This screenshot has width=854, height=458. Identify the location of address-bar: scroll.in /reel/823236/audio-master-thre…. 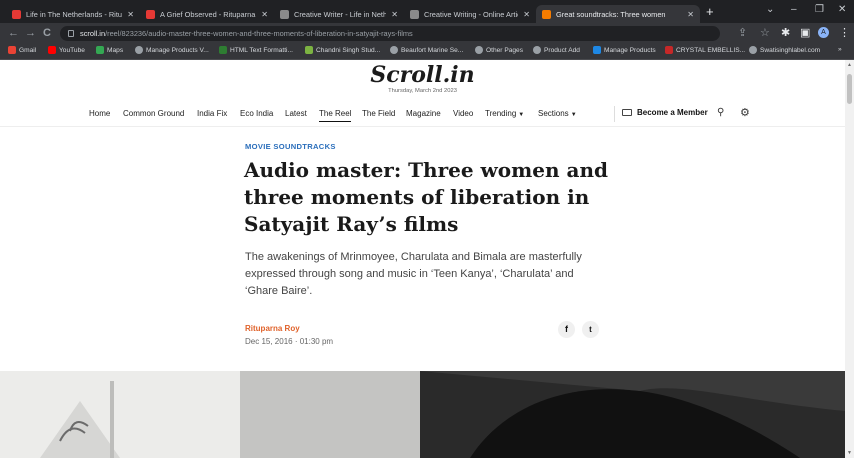
(390, 33).